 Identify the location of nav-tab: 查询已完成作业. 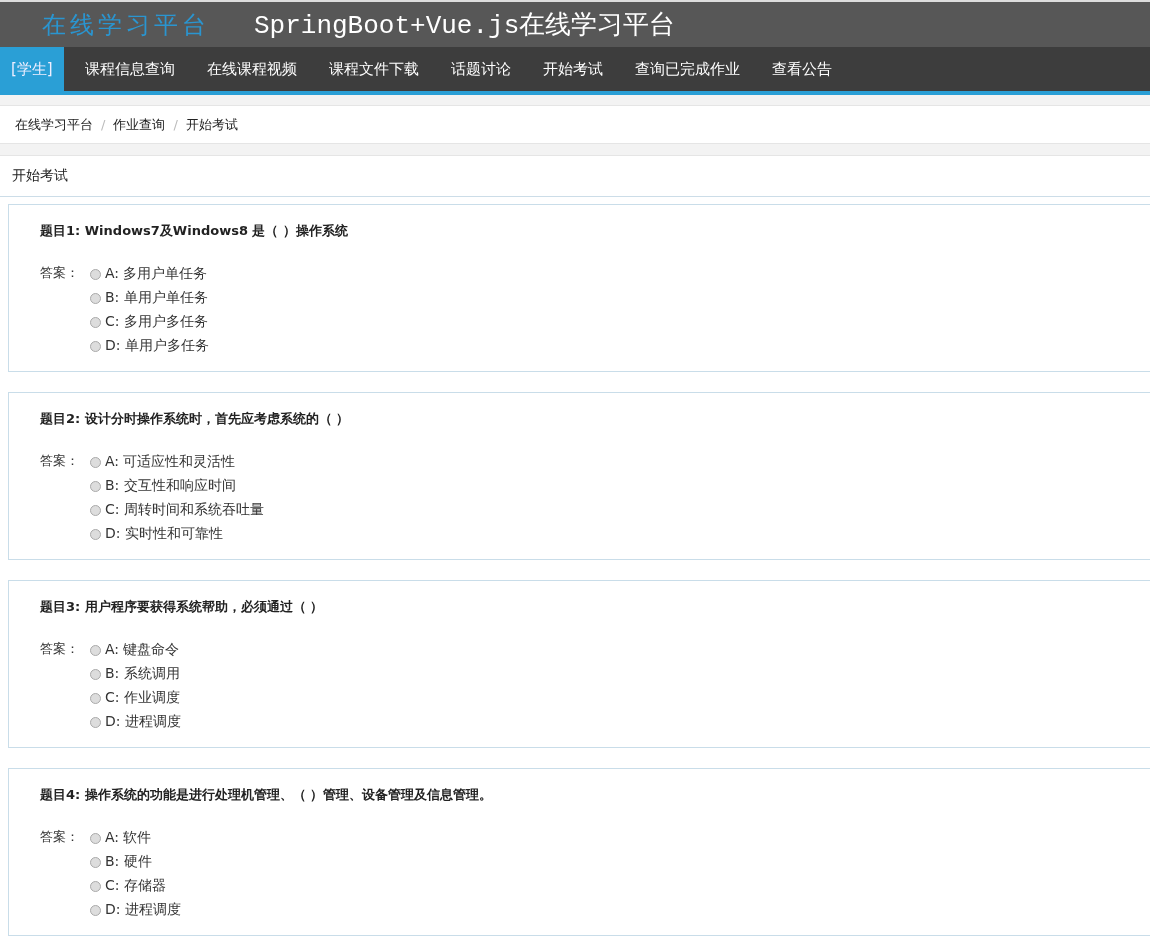
(687, 69).